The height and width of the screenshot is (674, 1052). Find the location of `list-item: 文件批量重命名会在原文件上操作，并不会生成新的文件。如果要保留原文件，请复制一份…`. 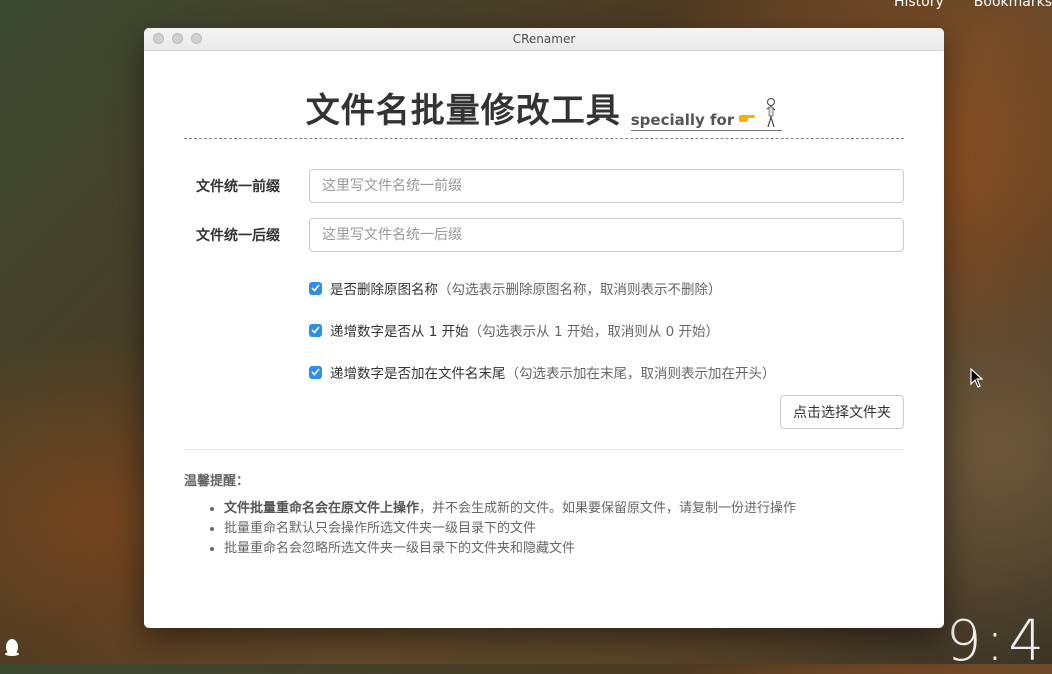

list-item: 文件批量重命名会在原文件上操作，并不会生成新的文件。如果要保留原文件，请复制一份… is located at coordinates (564, 509).